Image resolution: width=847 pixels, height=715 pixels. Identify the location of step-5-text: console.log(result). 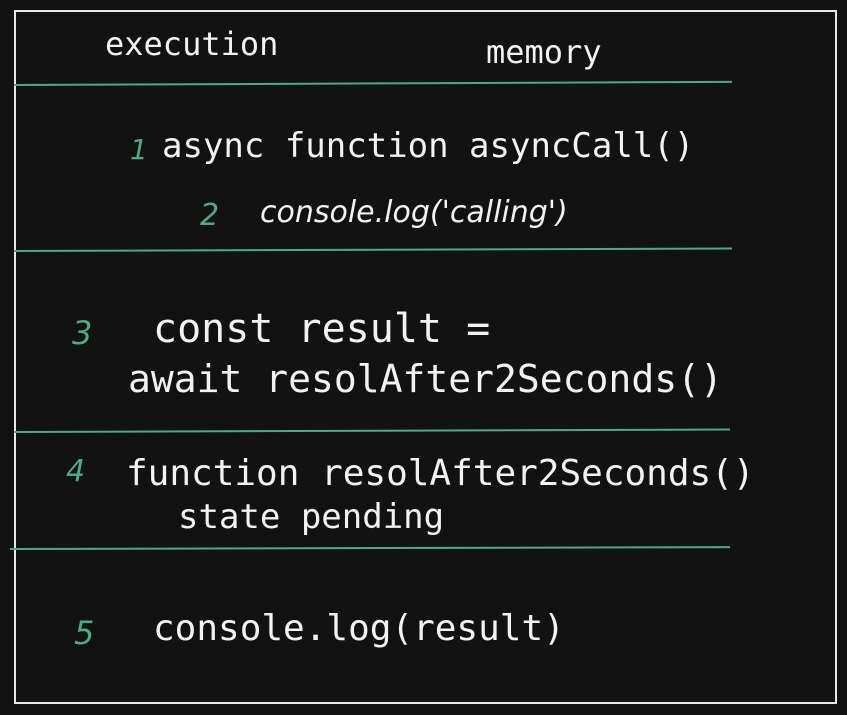
(359, 628).